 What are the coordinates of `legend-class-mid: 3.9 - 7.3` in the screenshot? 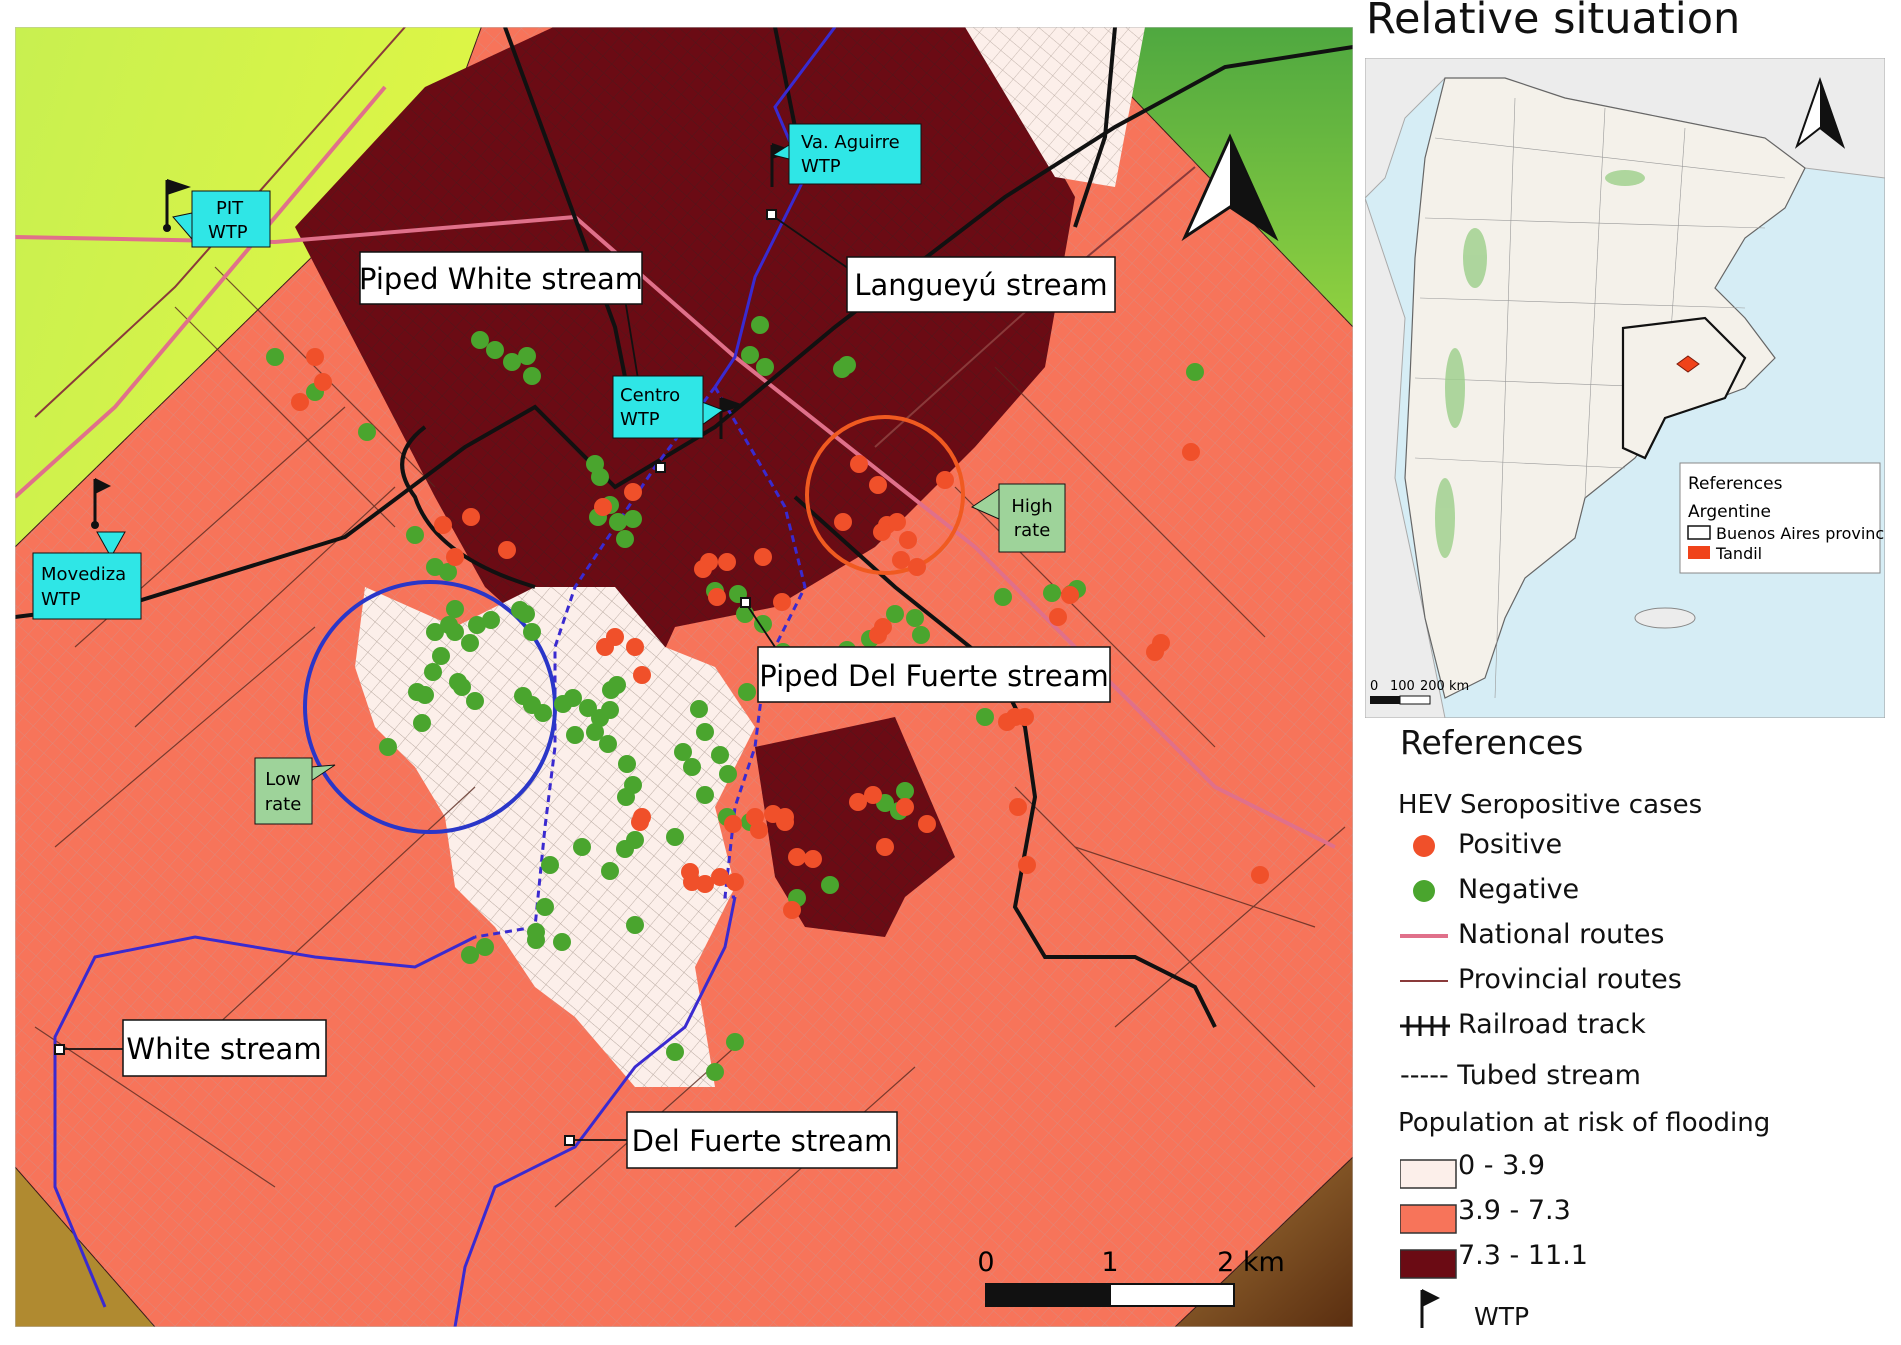 It's located at (1514, 1210).